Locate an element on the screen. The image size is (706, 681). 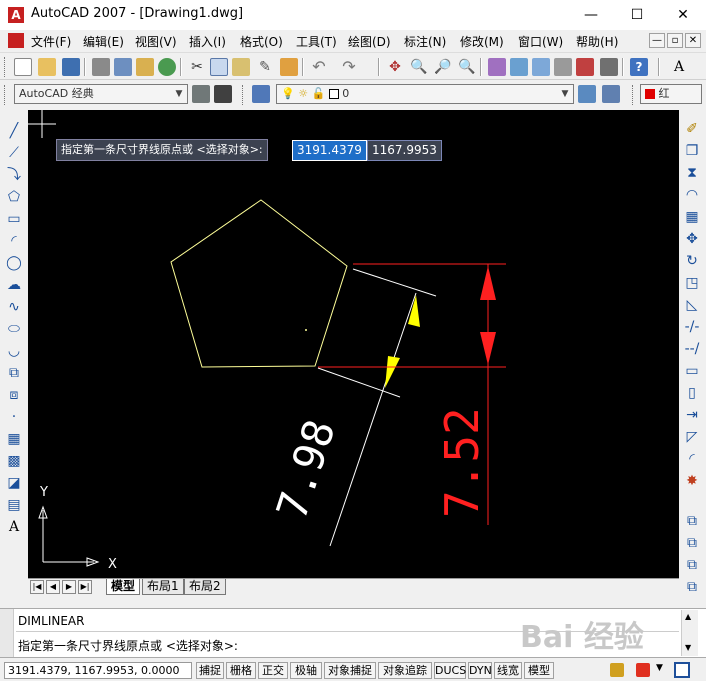
snap-toggle: 捕捉 is located at coordinates (210, 670).